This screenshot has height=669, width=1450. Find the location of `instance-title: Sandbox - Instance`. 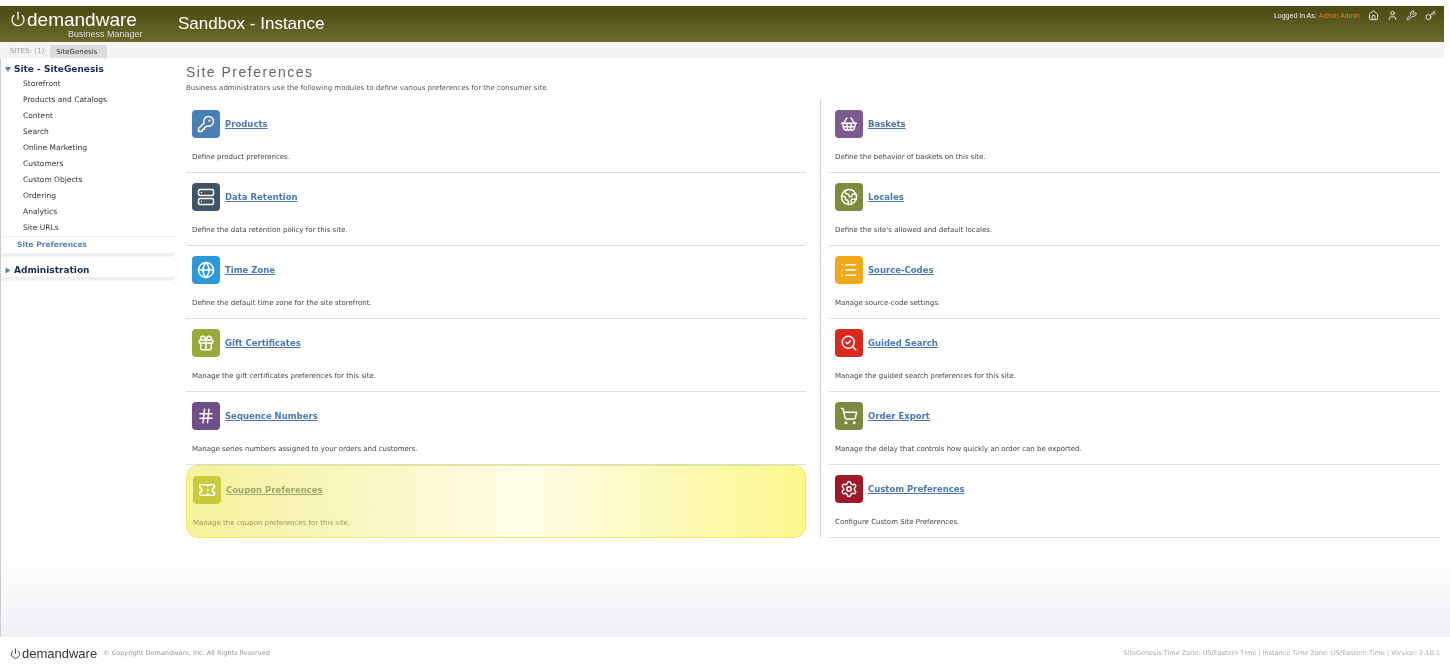

instance-title: Sandbox - Instance is located at coordinates (251, 24).